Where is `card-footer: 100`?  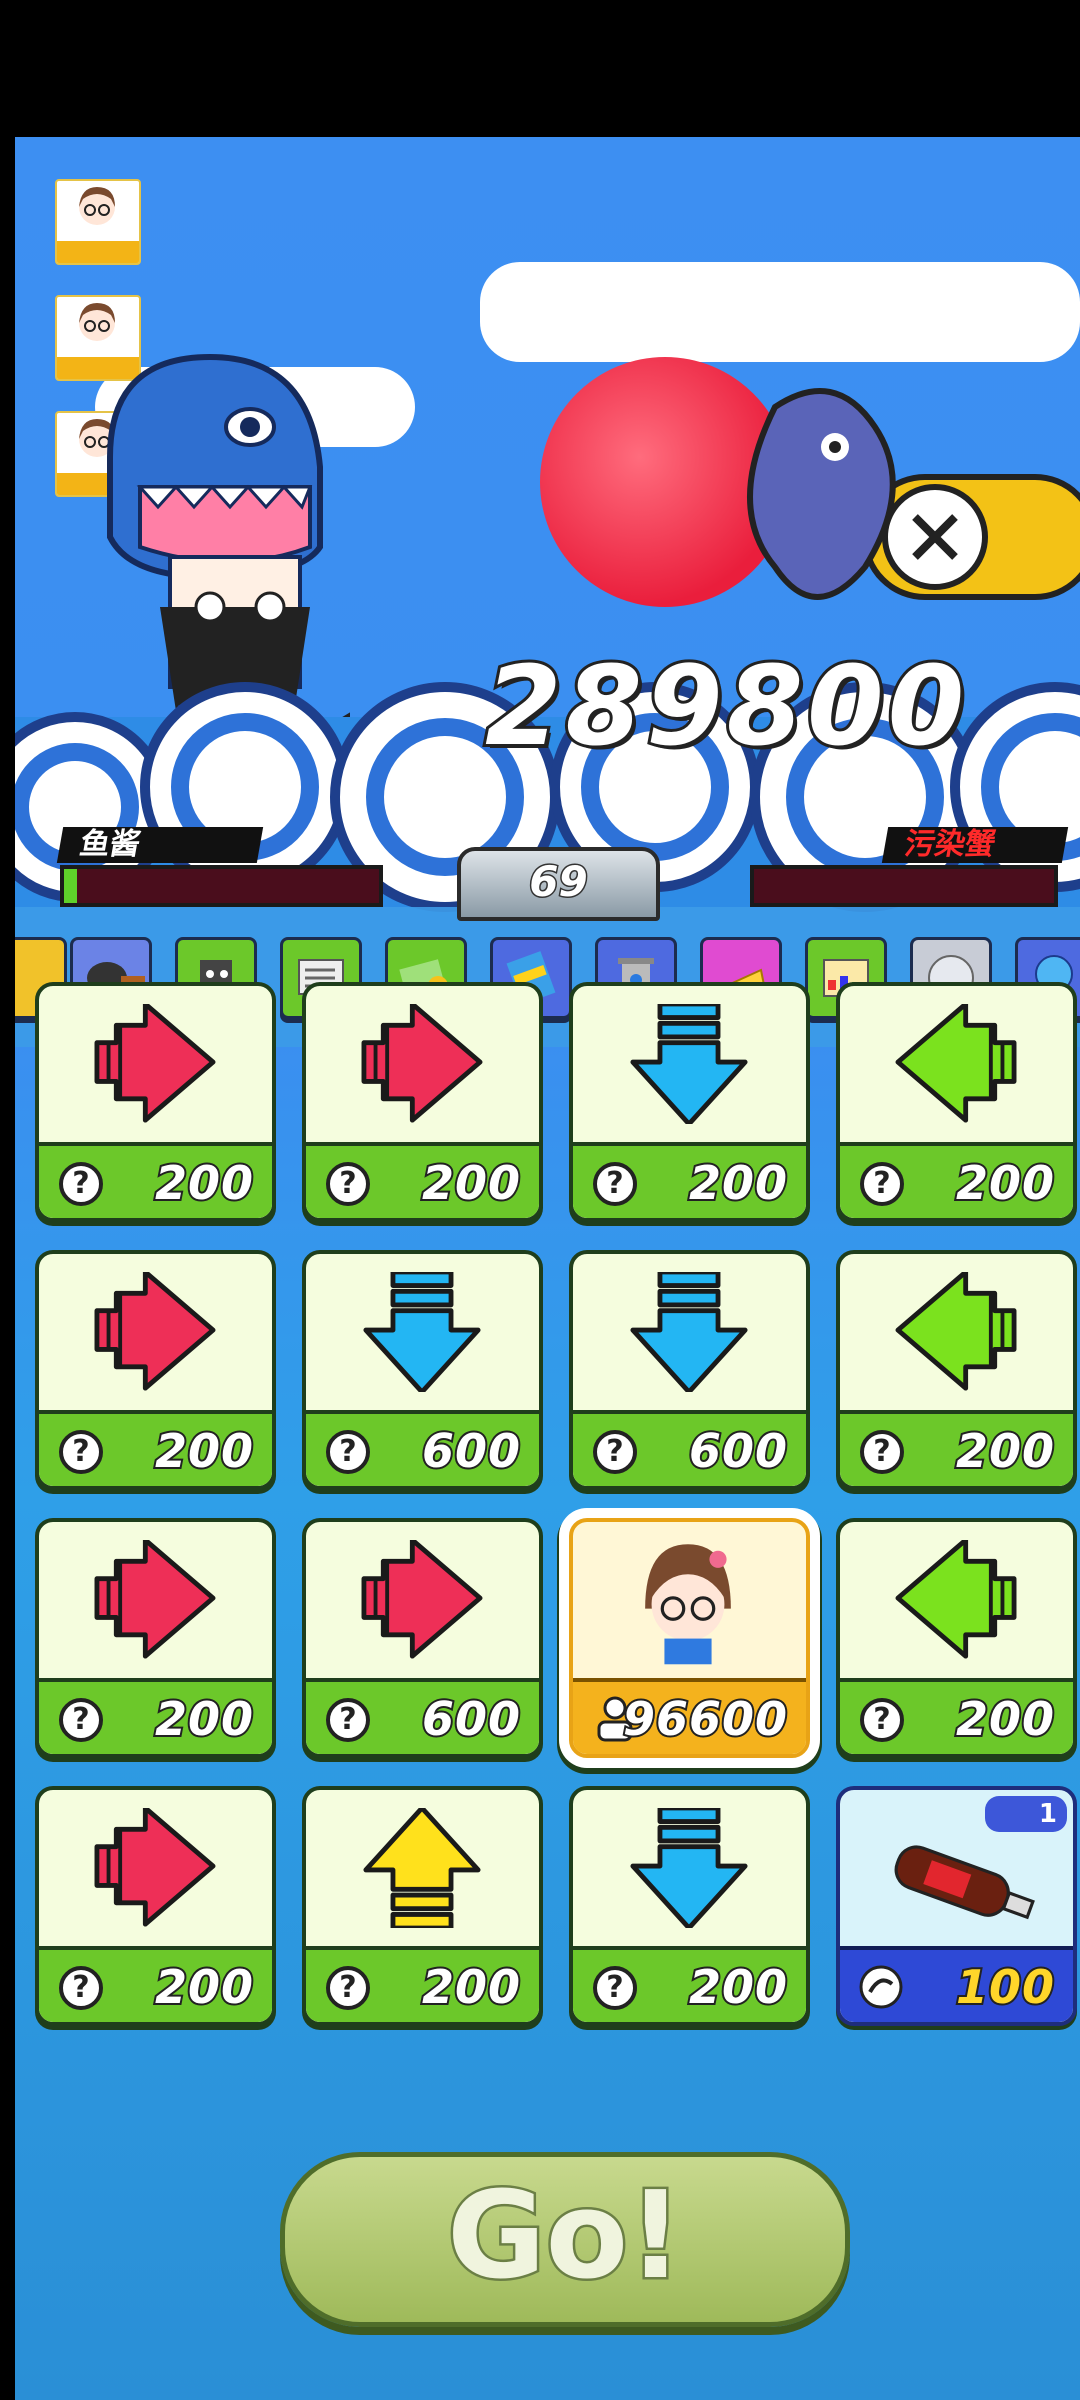 card-footer: 100 is located at coordinates (956, 1984).